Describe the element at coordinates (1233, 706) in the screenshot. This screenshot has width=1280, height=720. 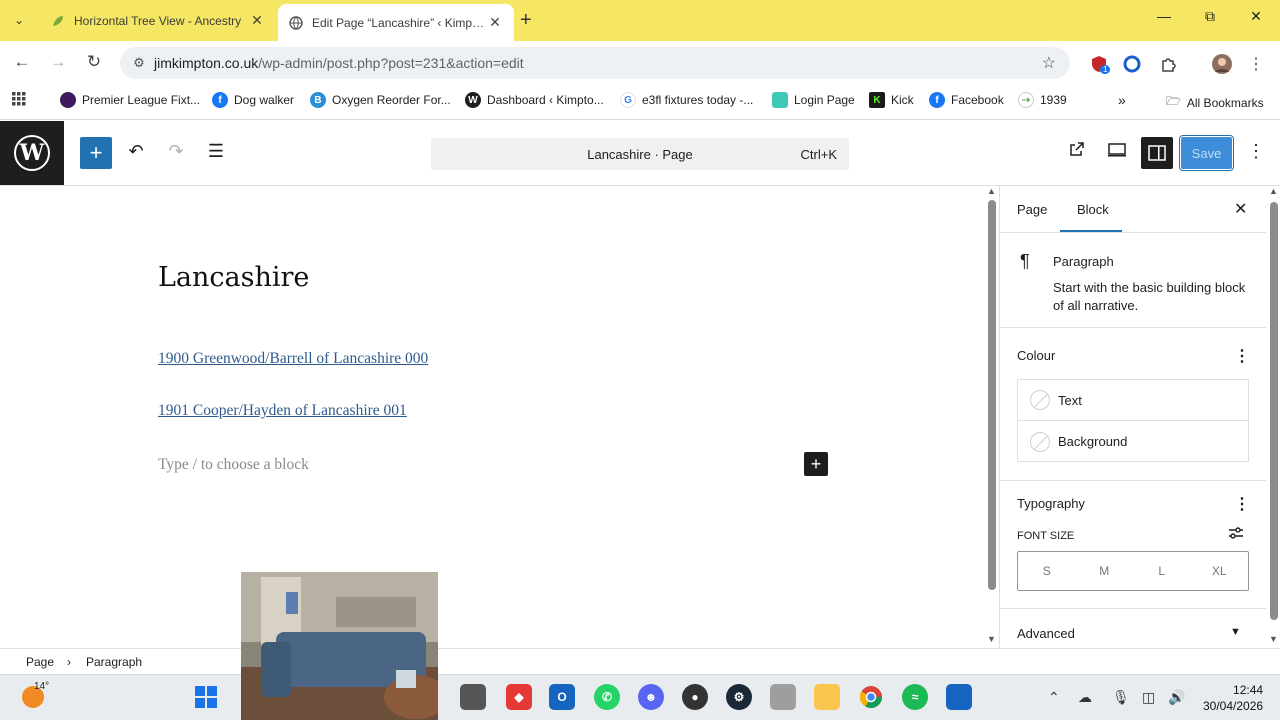
I see `clock-date: 30/04/2026` at that location.